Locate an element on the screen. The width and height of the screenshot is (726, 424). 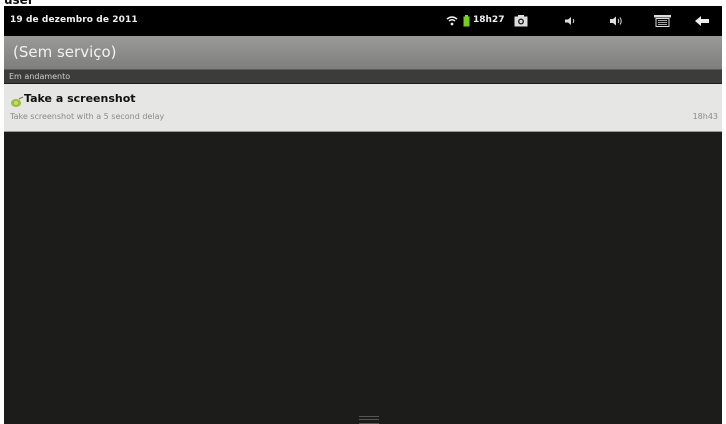
status-time: 18h27 is located at coordinates (489, 20).